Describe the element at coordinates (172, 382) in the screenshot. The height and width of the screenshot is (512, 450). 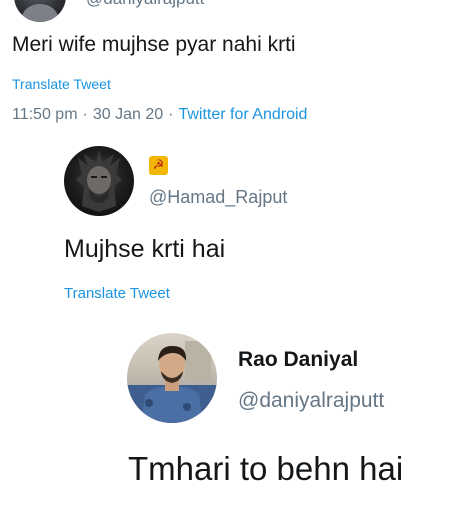
I see `person-portrait-icon` at that location.